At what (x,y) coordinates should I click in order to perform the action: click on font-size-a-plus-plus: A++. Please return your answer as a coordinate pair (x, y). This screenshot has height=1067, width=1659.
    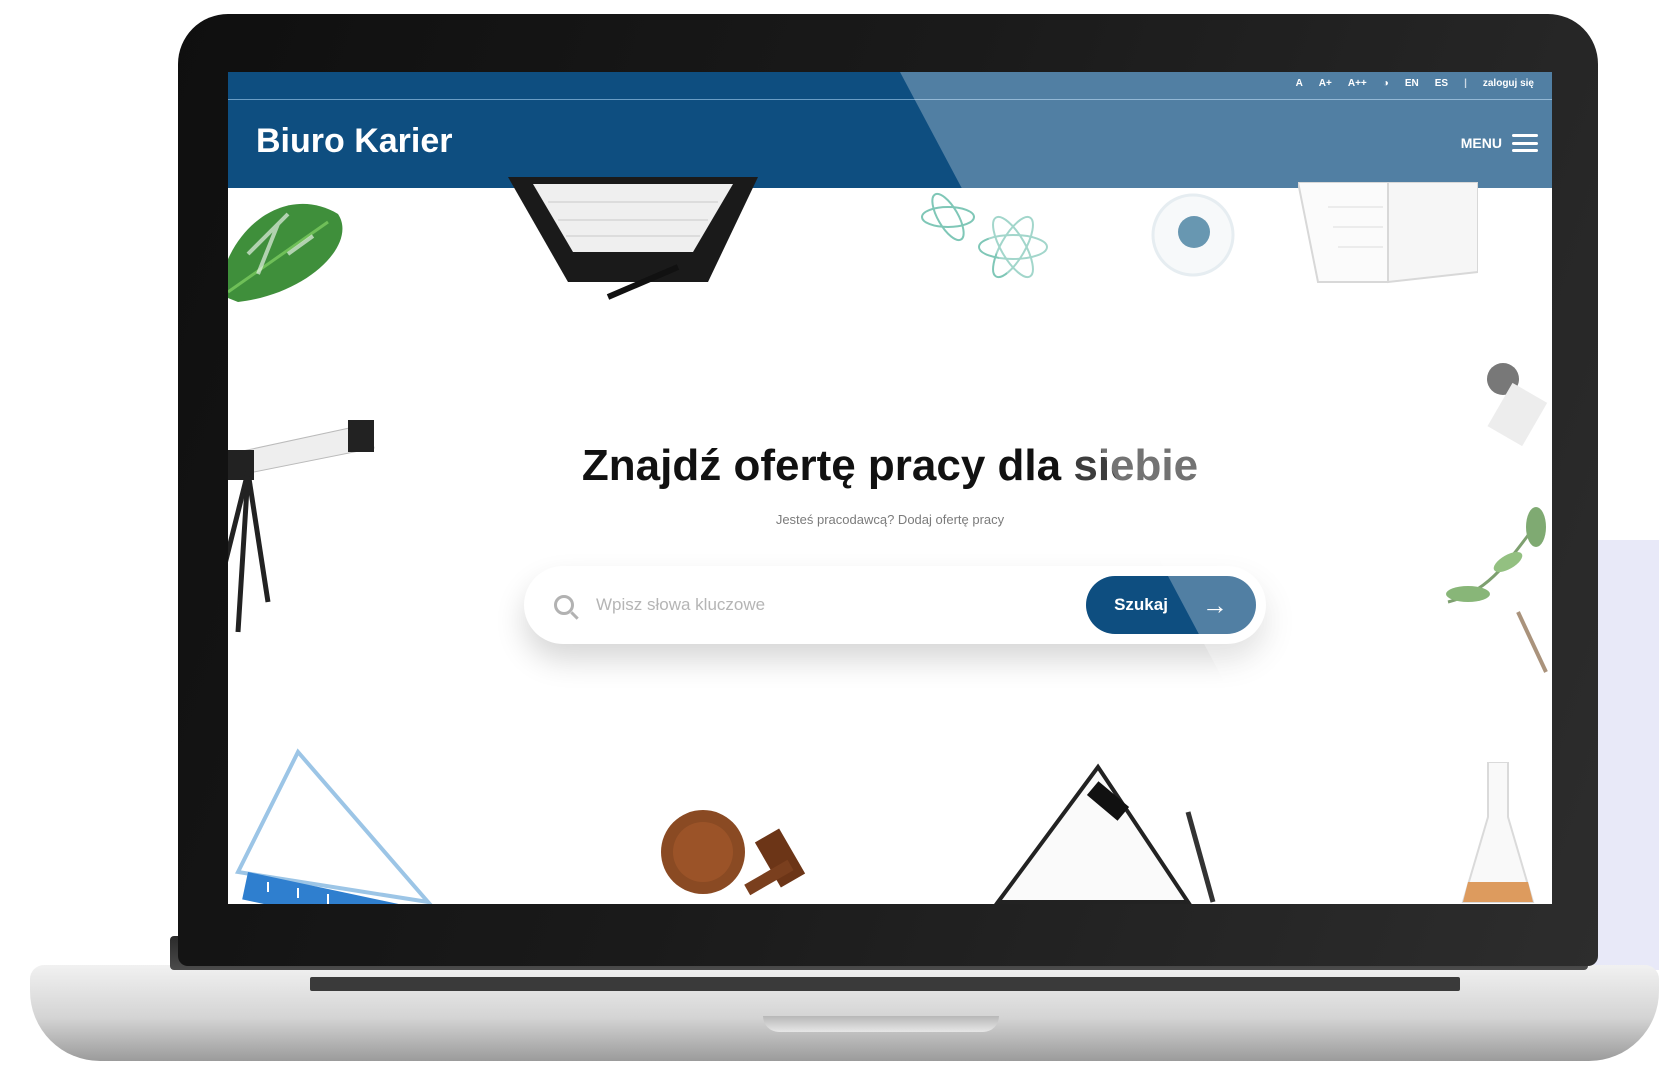
    Looking at the image, I should click on (1357, 83).